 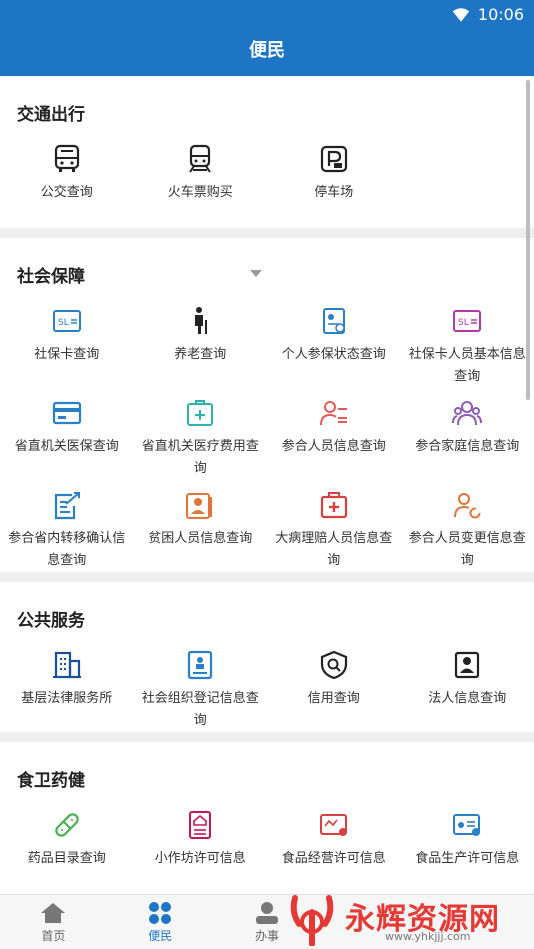 I want to click on watermark-url: www.yhkjjj.com, so click(x=428, y=936).